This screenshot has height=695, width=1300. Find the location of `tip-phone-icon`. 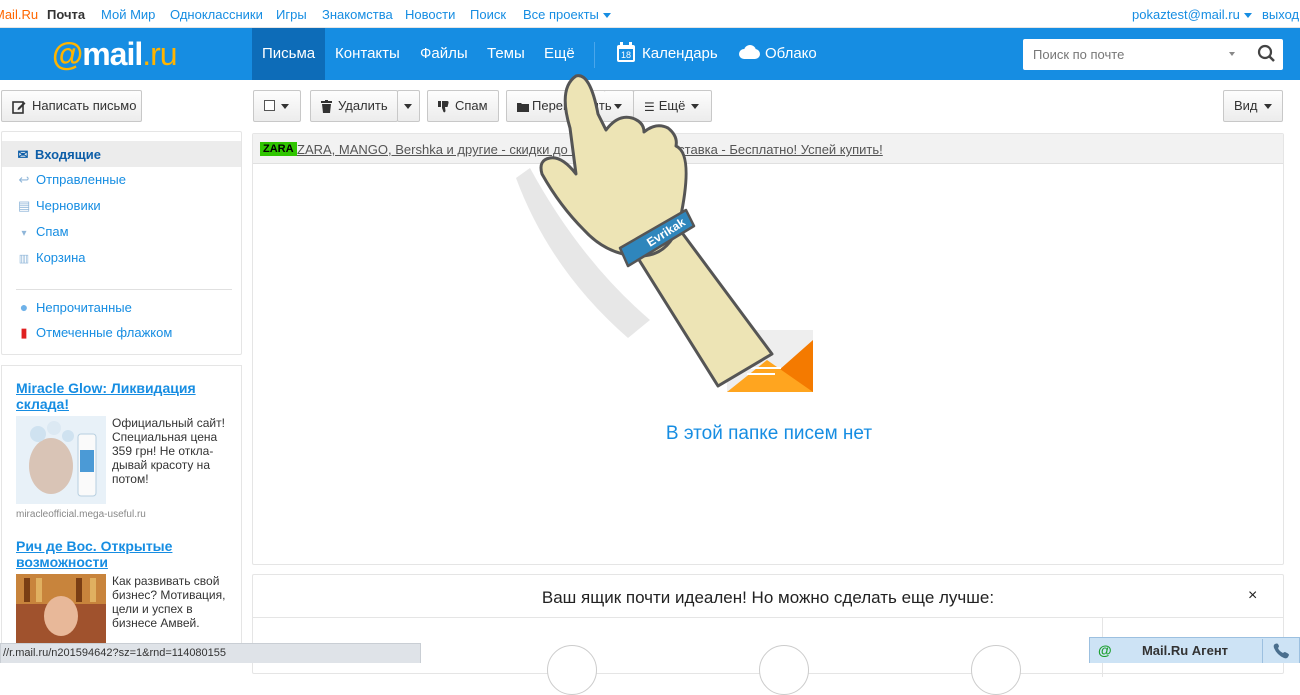

tip-phone-icon is located at coordinates (996, 670).